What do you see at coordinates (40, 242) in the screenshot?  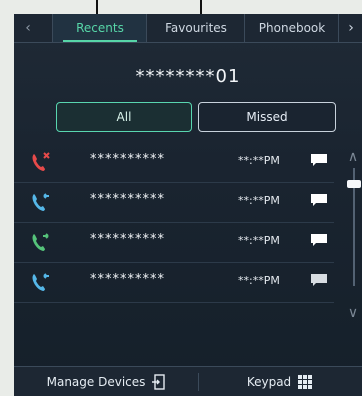 I see `phone-outgoing-icon` at bounding box center [40, 242].